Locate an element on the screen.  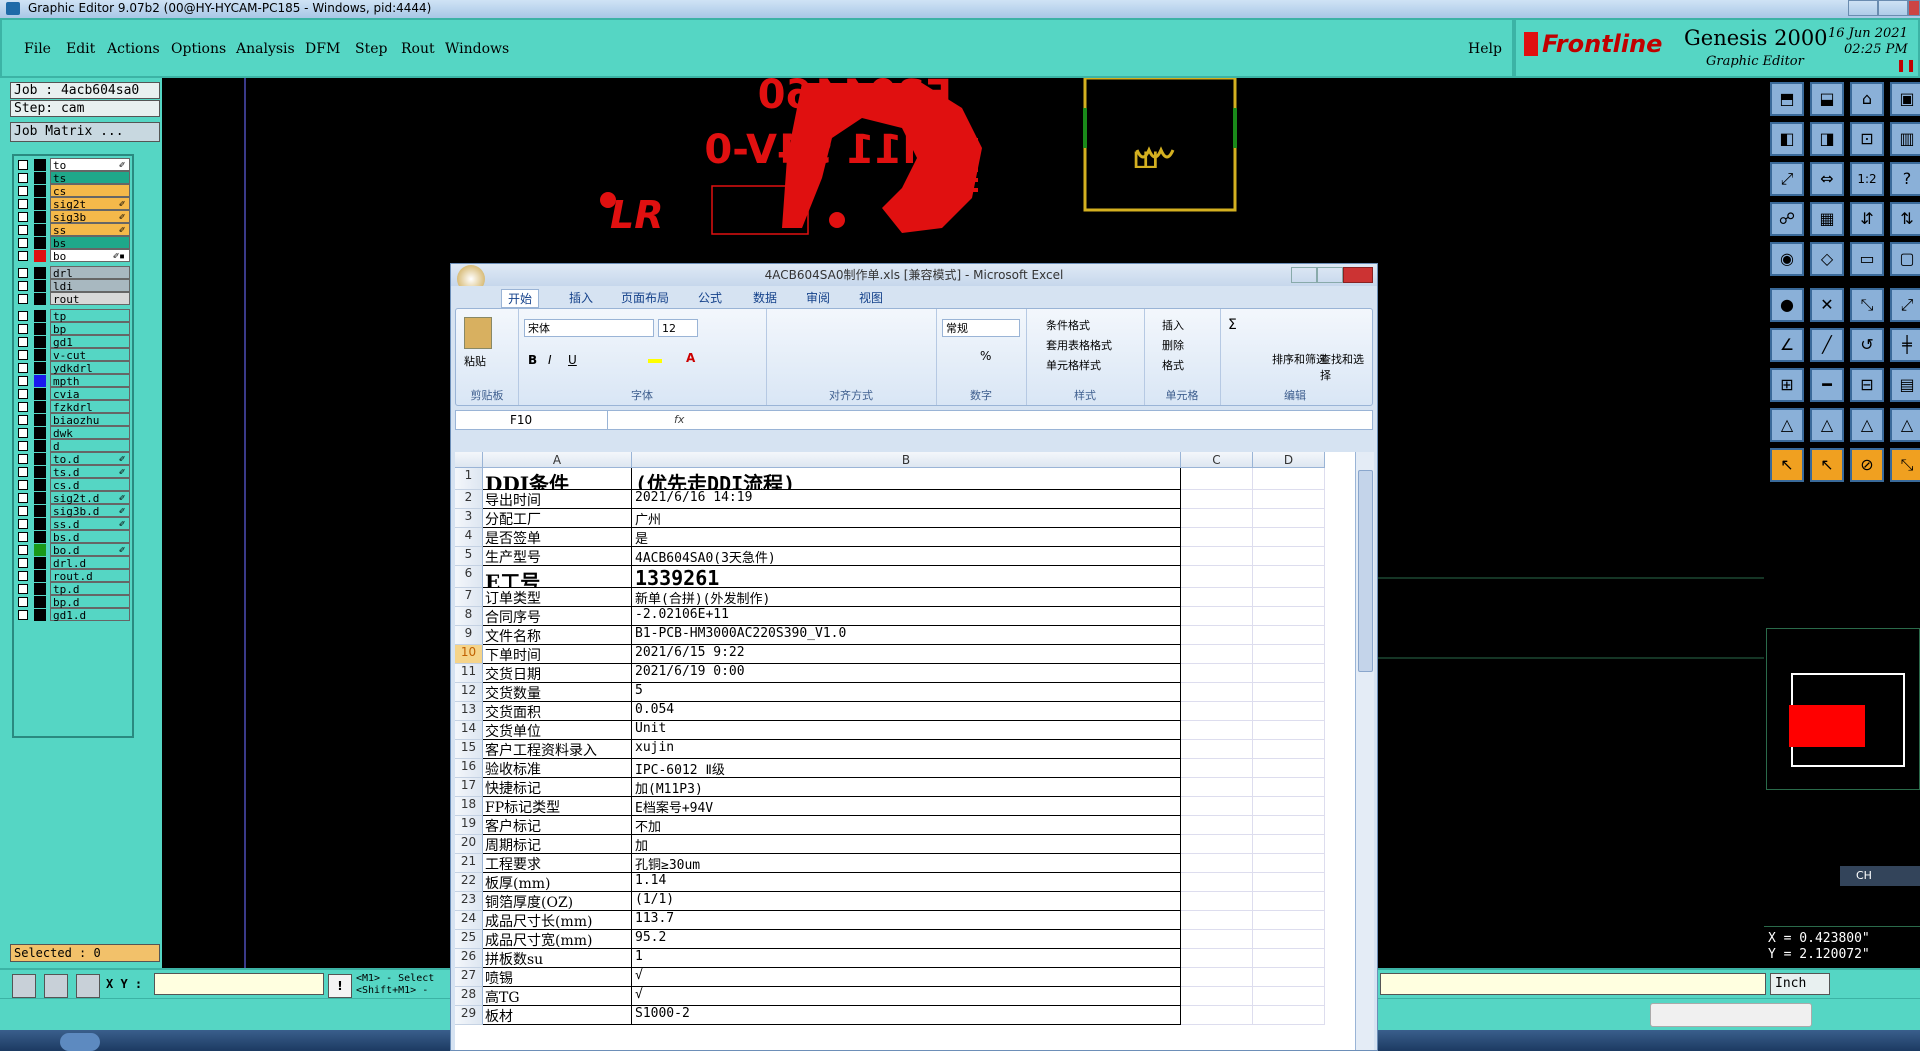
cell-label: 工程要求 is located at coordinates (557, 863).